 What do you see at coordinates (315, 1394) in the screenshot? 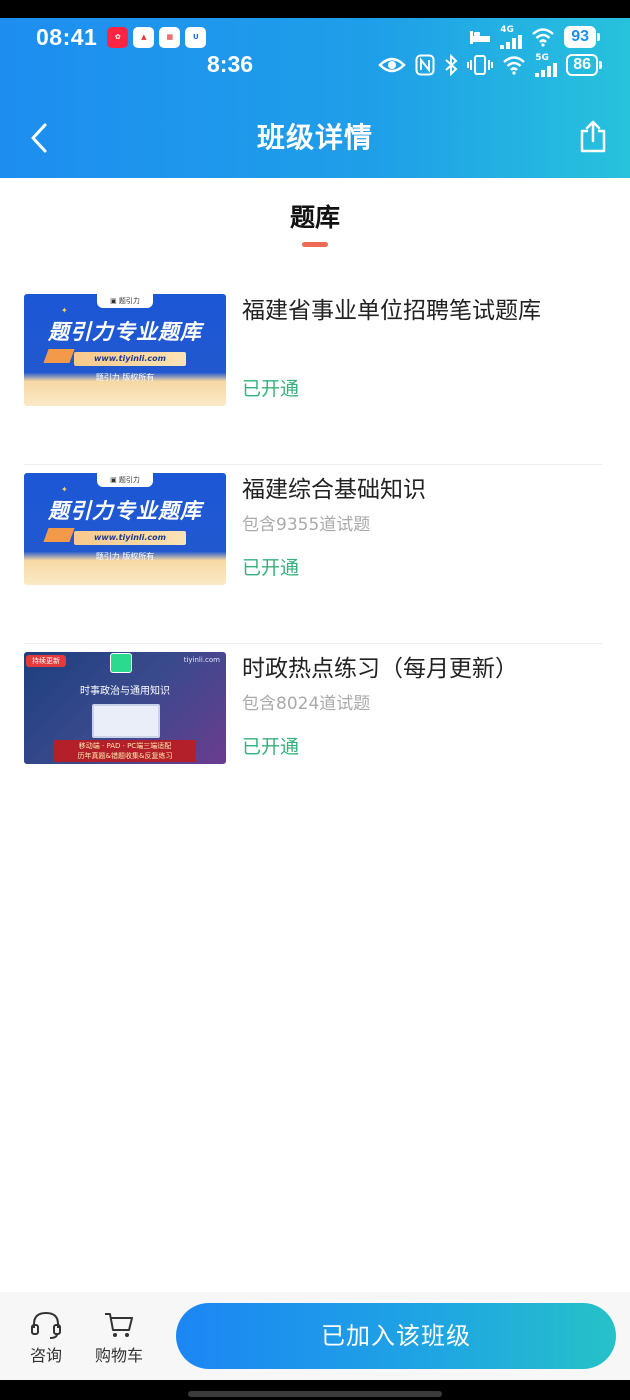
I see `home-indicator` at bounding box center [315, 1394].